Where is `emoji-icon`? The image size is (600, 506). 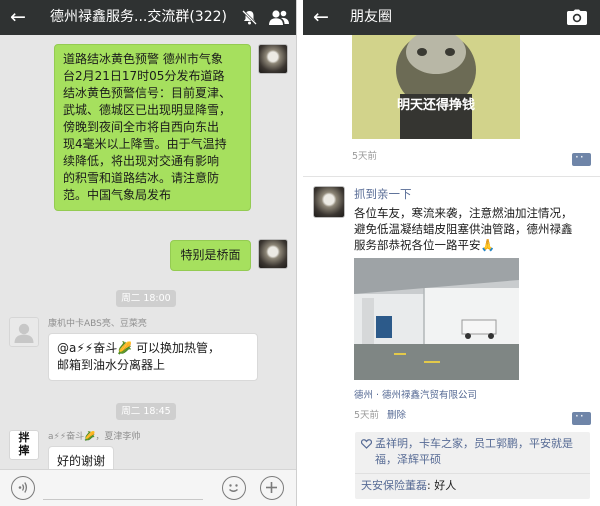
emoji-icon is located at coordinates (234, 488).